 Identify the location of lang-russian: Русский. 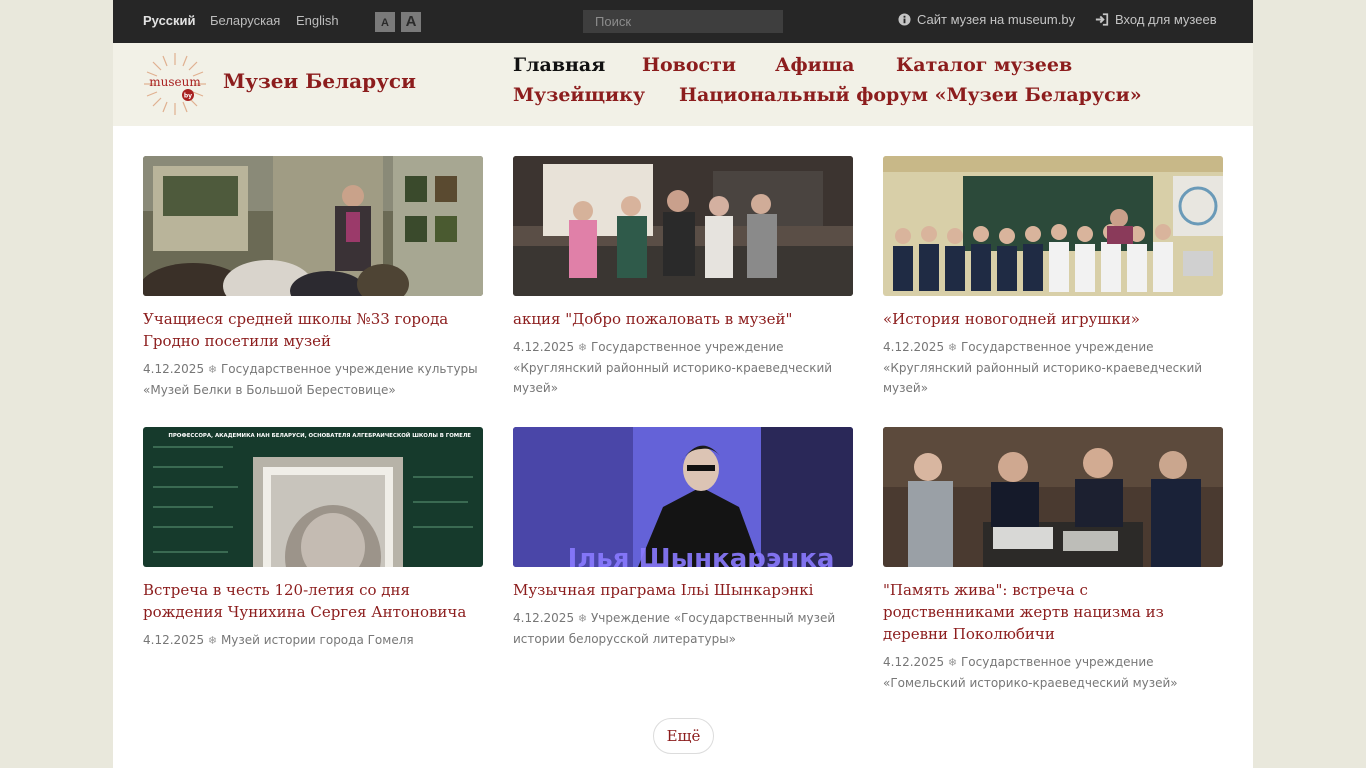
(169, 20).